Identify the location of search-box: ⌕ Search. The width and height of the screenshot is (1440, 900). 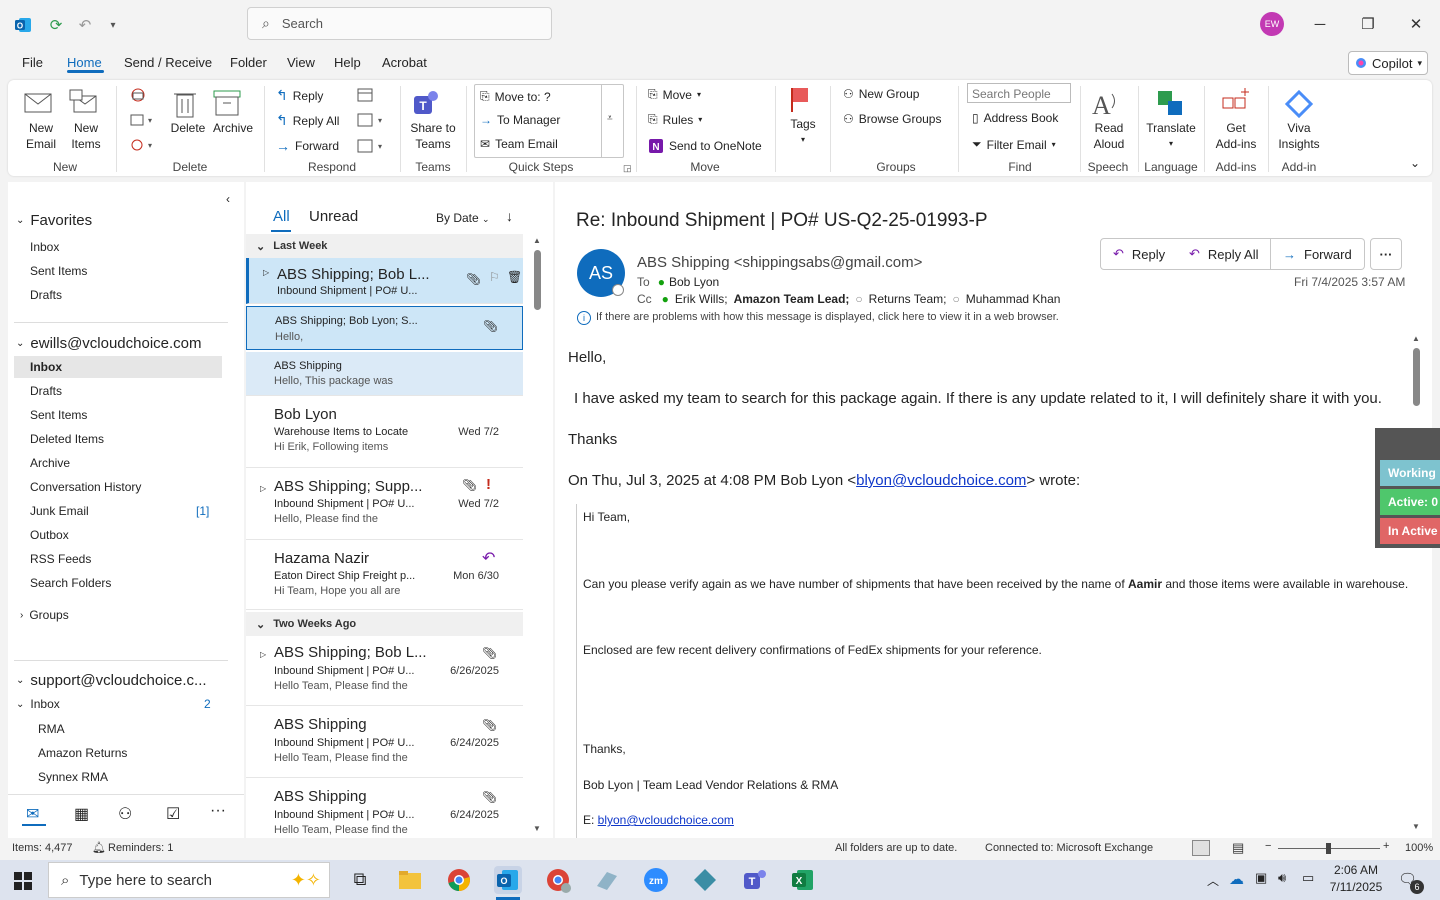
(399, 23).